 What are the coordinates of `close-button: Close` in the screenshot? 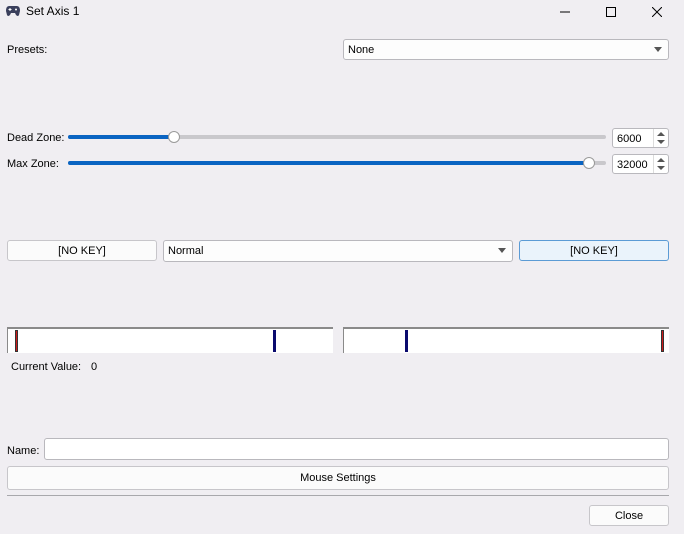 It's located at (629, 515).